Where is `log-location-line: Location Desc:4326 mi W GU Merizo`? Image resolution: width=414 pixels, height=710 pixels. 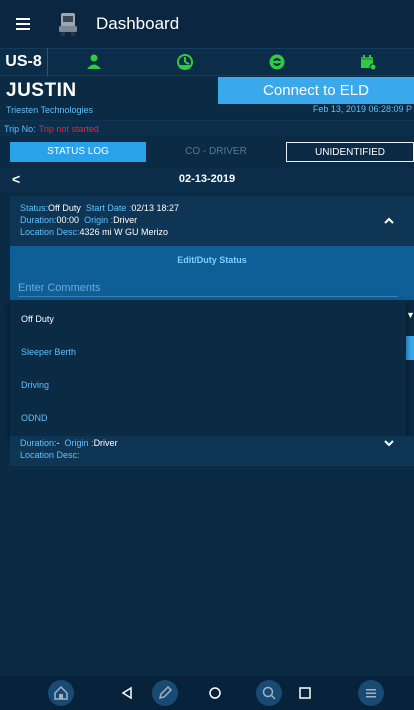 log-location-line: Location Desc:4326 mi W GU Merizo is located at coordinates (94, 232).